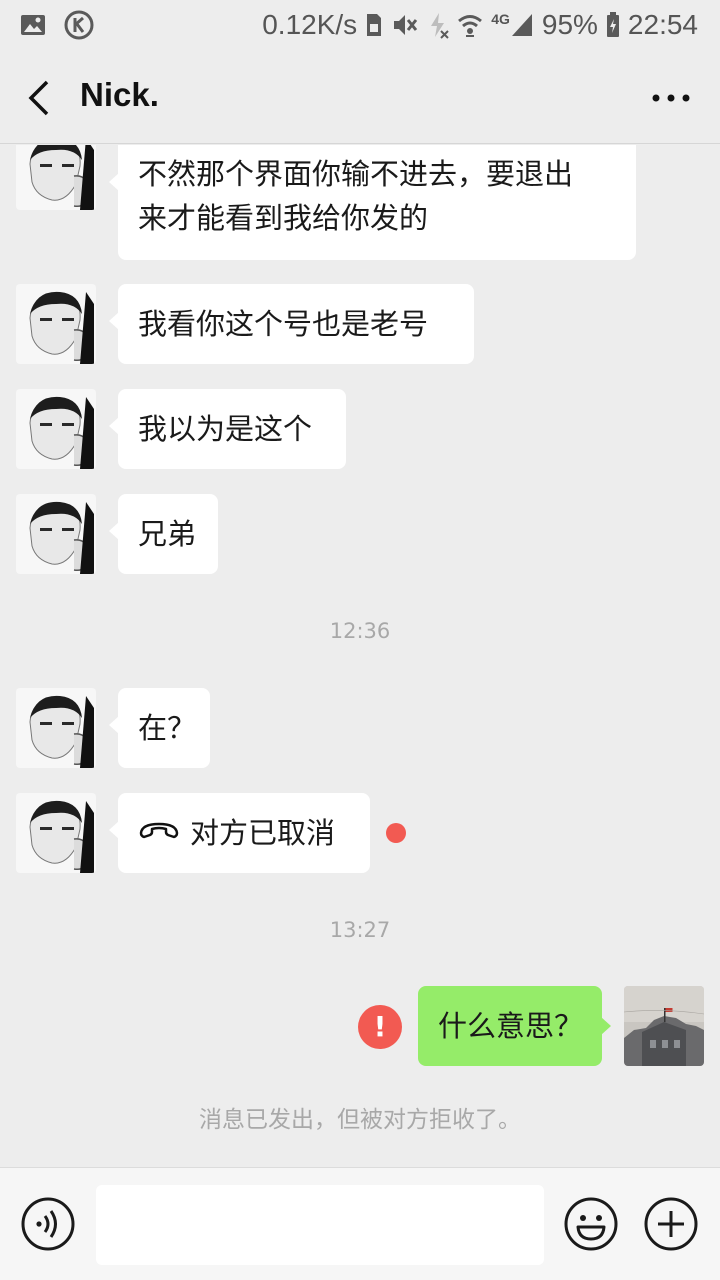 Image resolution: width=720 pixels, height=1280 pixels. Describe the element at coordinates (33, 27) in the screenshot. I see `gallery-icon` at that location.